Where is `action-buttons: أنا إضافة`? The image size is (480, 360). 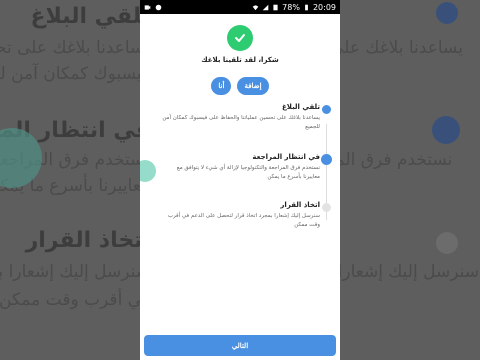 action-buttons: أنا إضافة is located at coordinates (240, 86).